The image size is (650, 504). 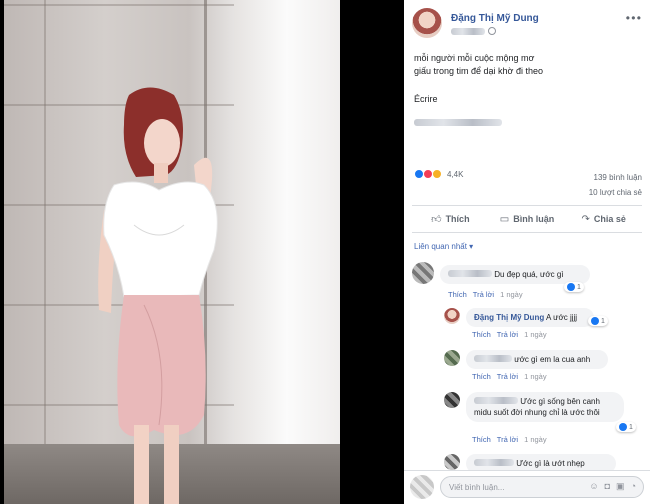 What do you see at coordinates (455, 174) in the screenshot?
I see `reaction-count: 4,4K` at bounding box center [455, 174].